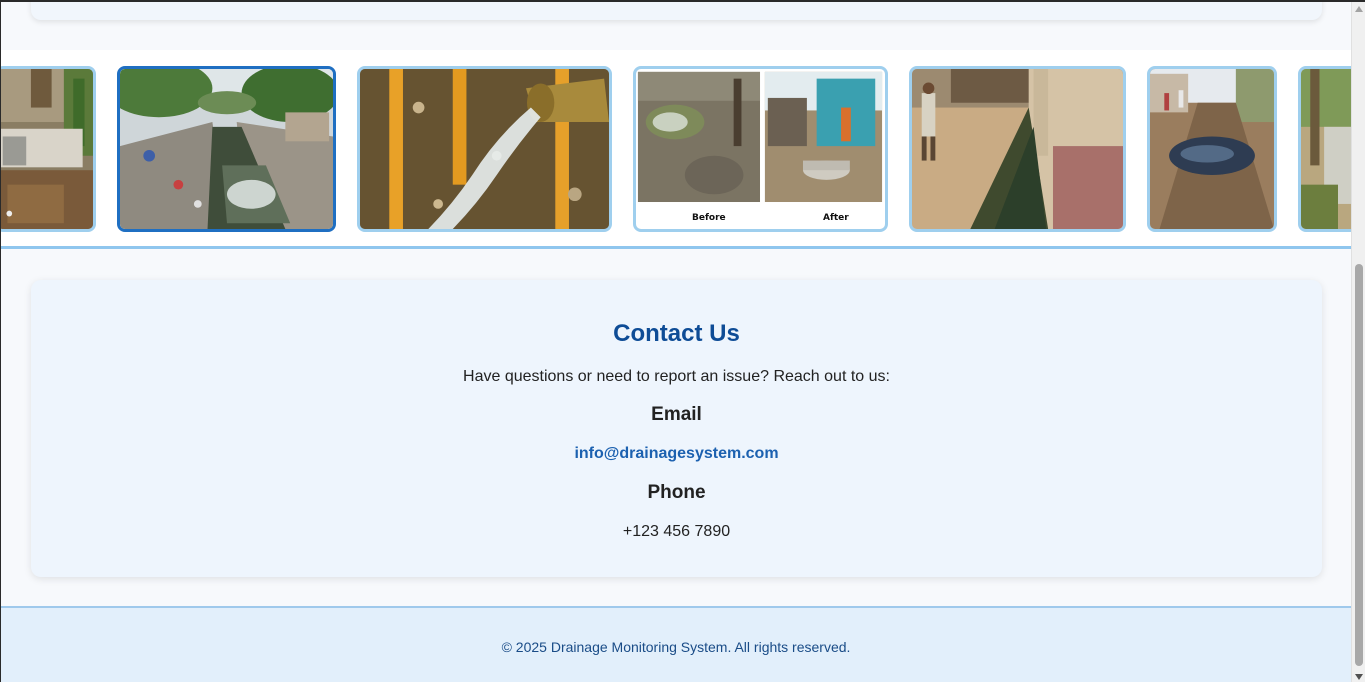 The height and width of the screenshot is (682, 1365). Describe the element at coordinates (676, 11) in the screenshot. I see `previous-section-card` at that location.